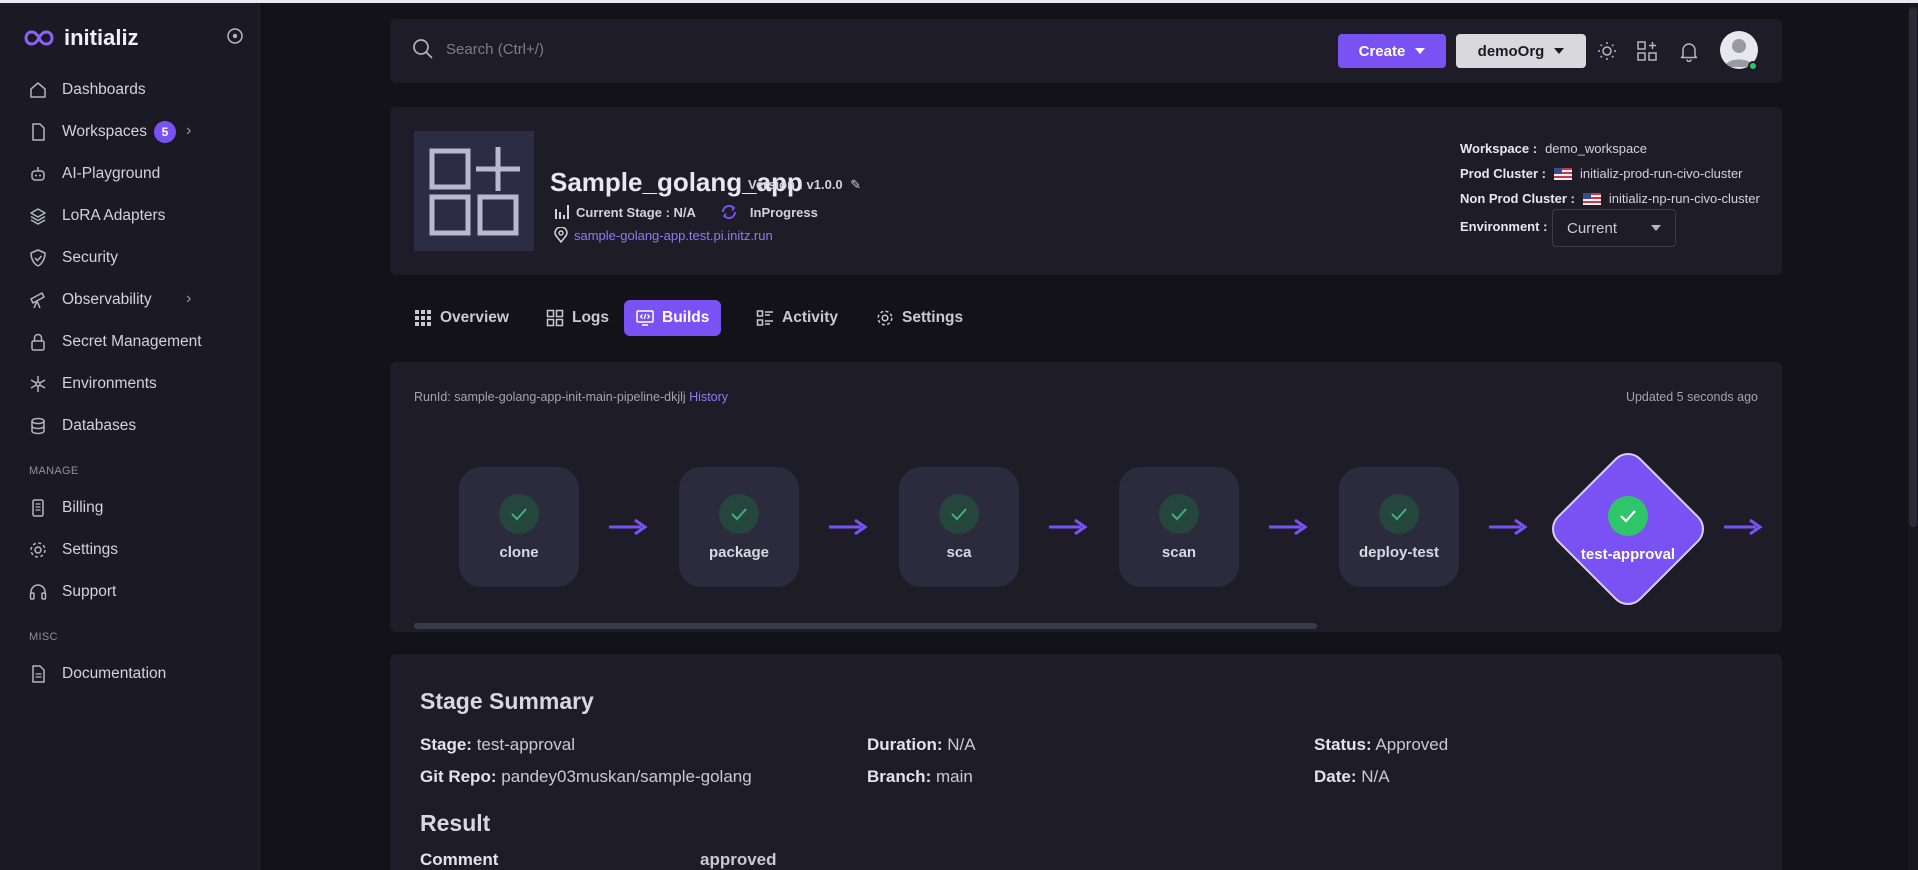 This screenshot has width=1918, height=870. What do you see at coordinates (43, 637) in the screenshot?
I see `section-label-misc: MISC` at bounding box center [43, 637].